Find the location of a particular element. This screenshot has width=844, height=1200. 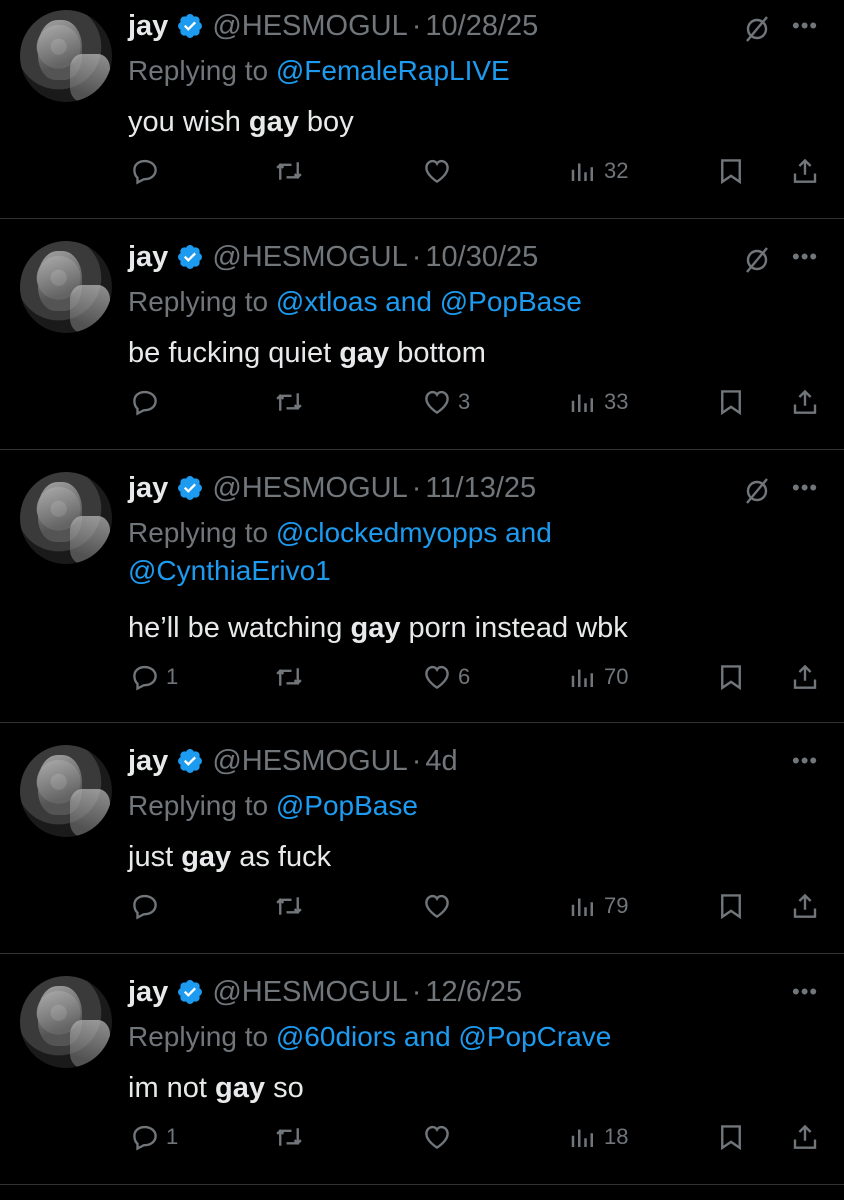

text-part: im not is located at coordinates (172, 1088).